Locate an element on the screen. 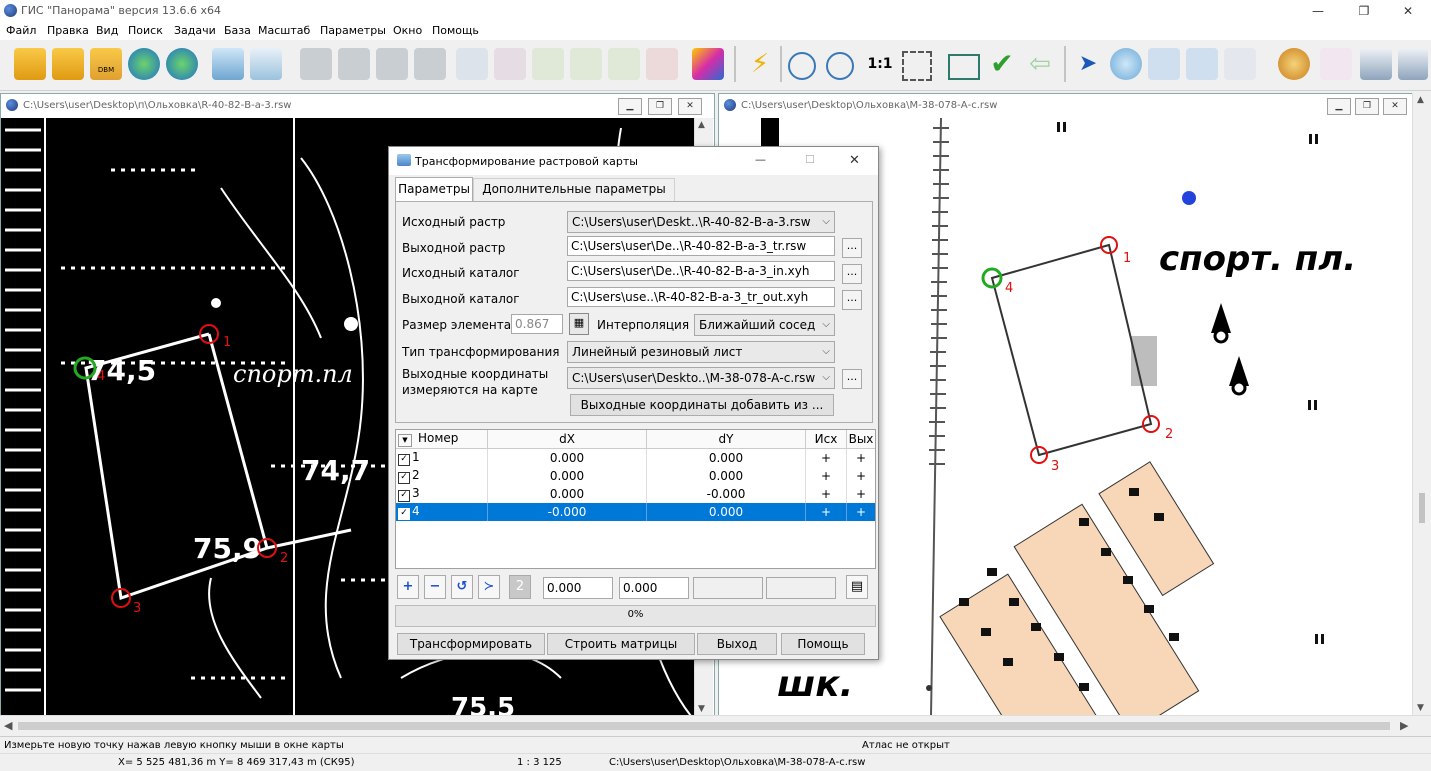  print2-icon is located at coordinates (1413, 64).